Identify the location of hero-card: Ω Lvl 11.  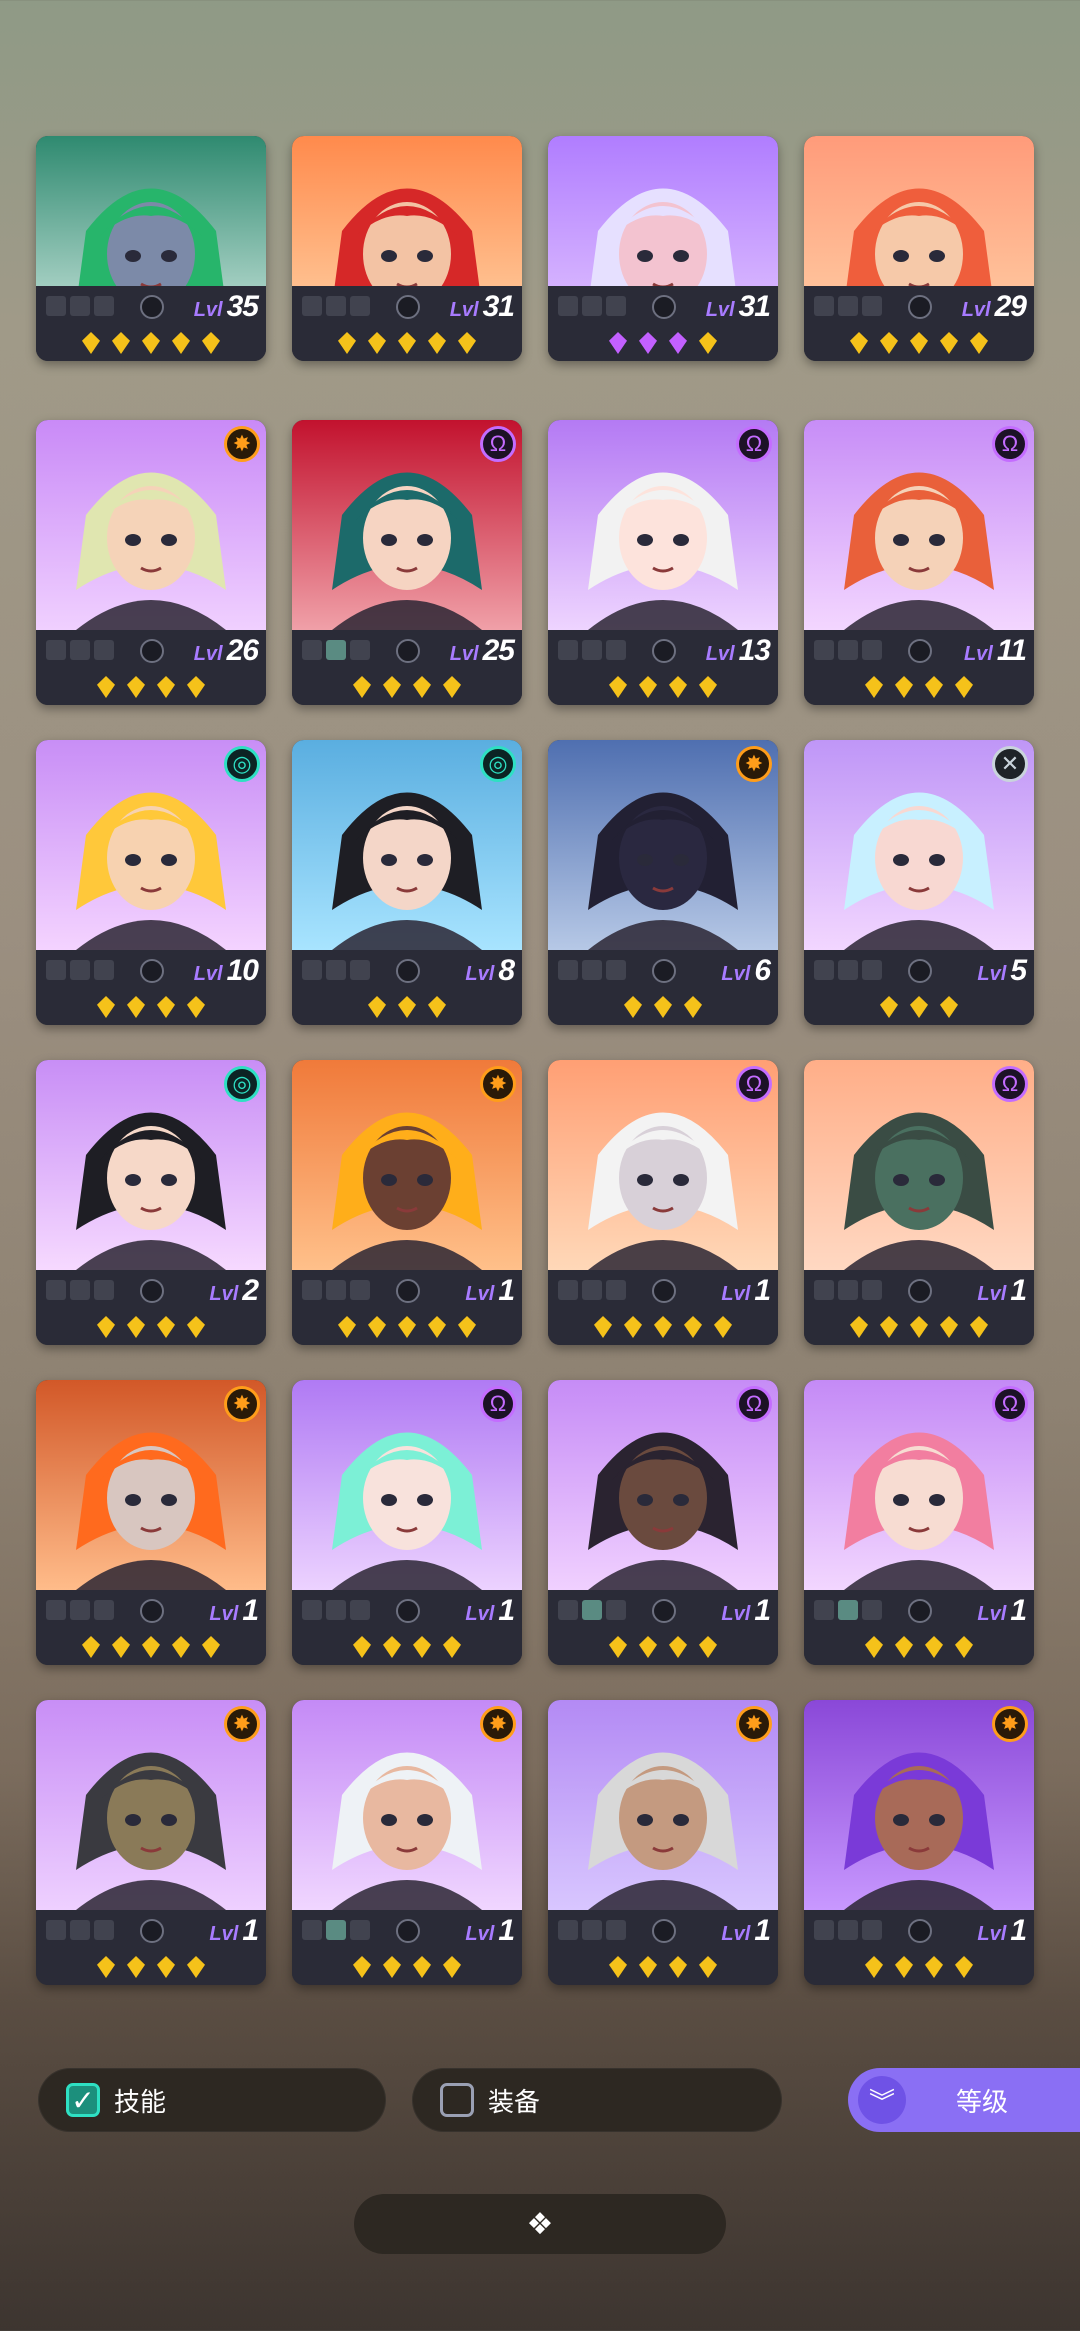
(919, 562).